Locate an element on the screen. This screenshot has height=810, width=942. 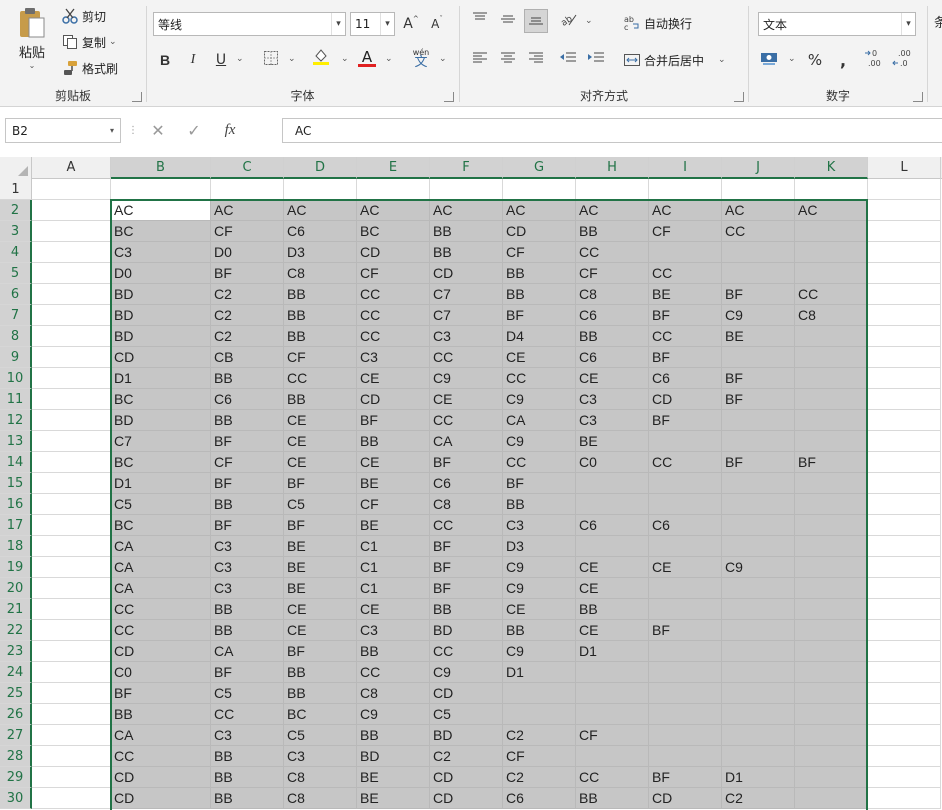
cell-a11 is located at coordinates (71, 399).